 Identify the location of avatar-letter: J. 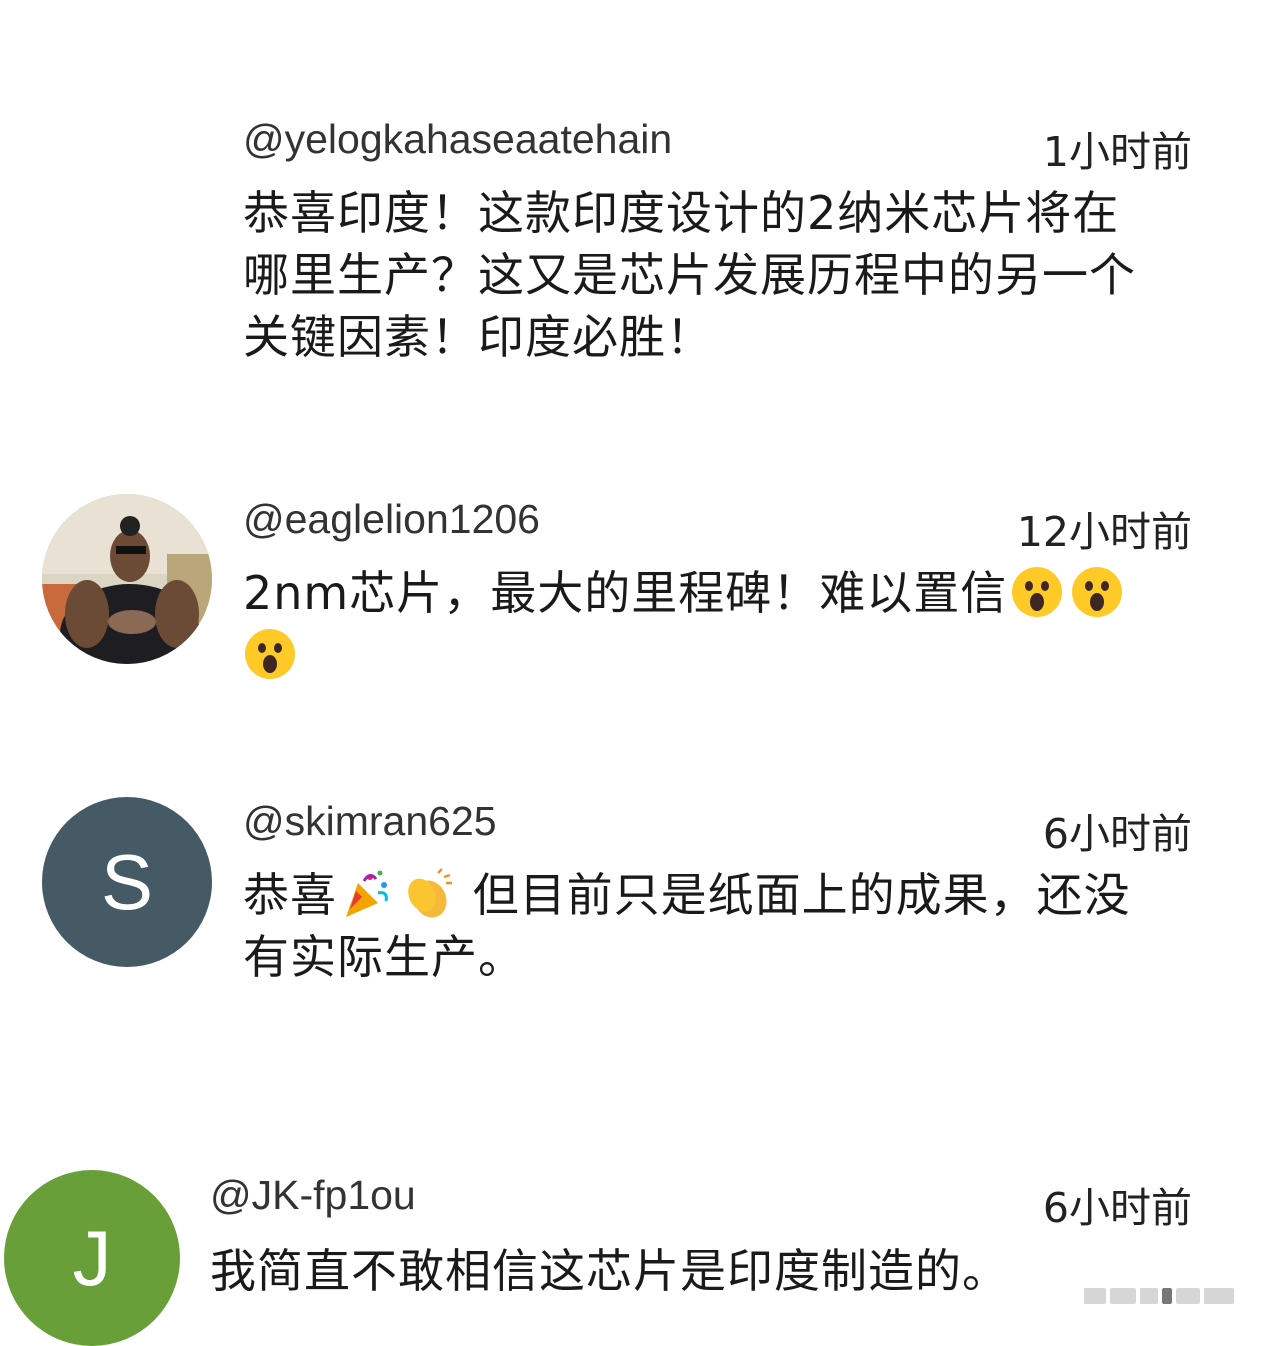
(92, 1258).